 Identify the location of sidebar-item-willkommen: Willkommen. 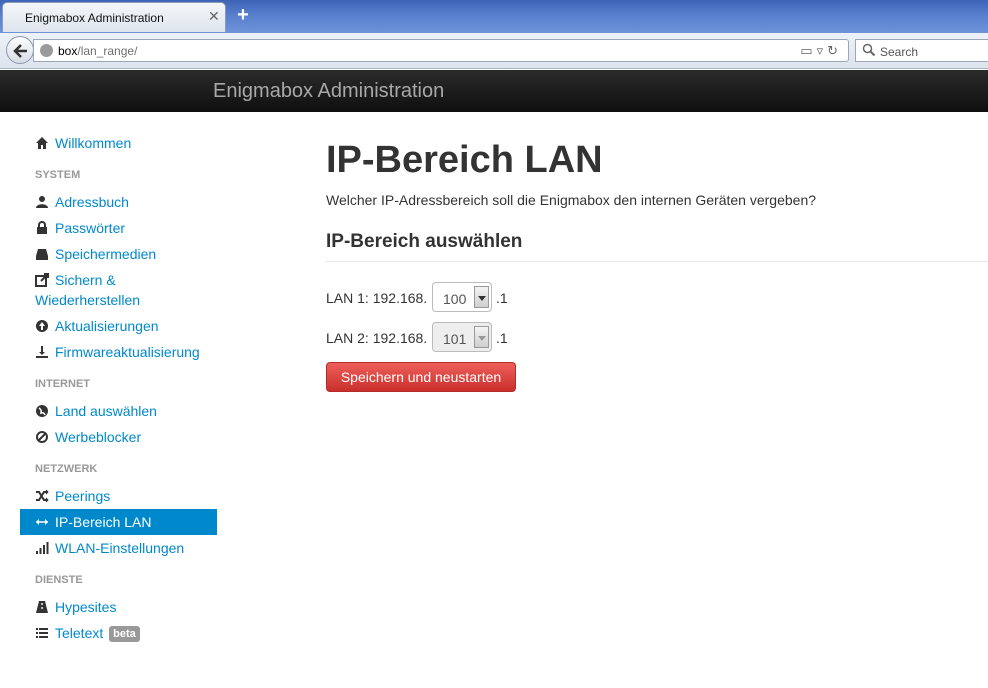
(118, 143).